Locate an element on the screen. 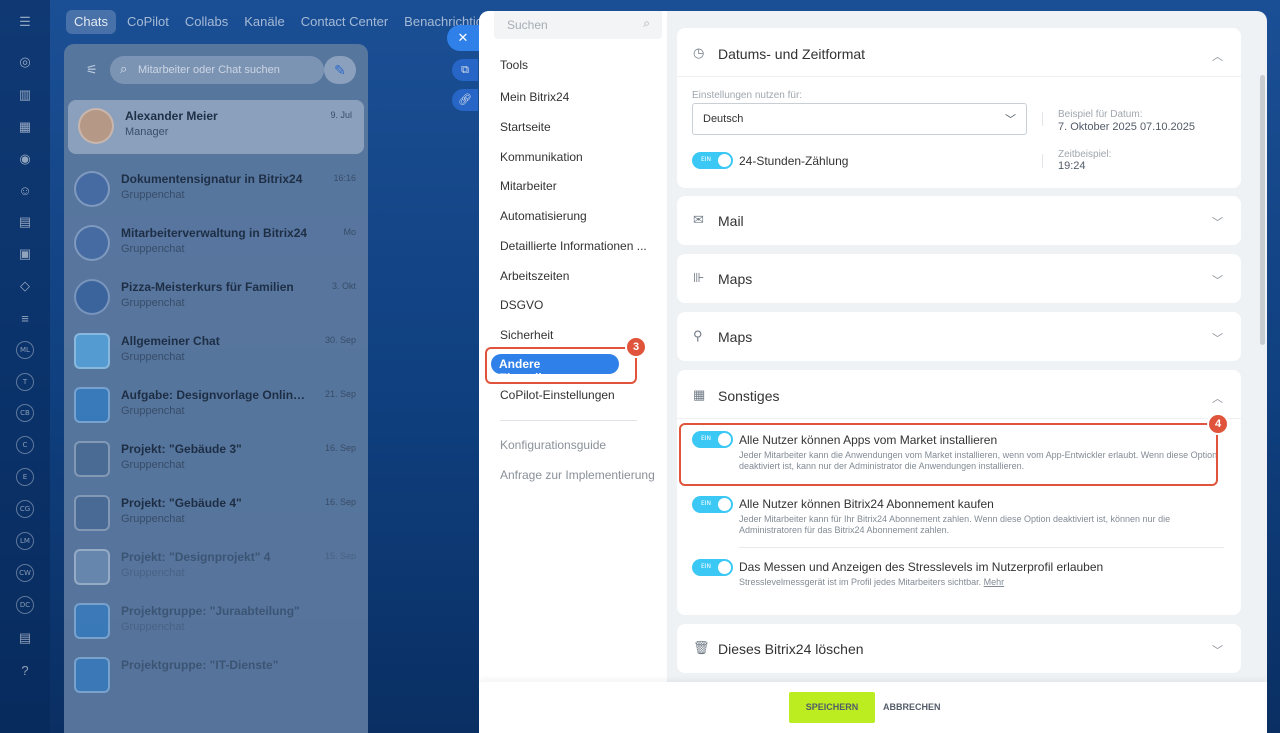 Image resolution: width=1280 pixels, height=733 pixels. section-mail: ✉ Mail ﹀ is located at coordinates (959, 220).